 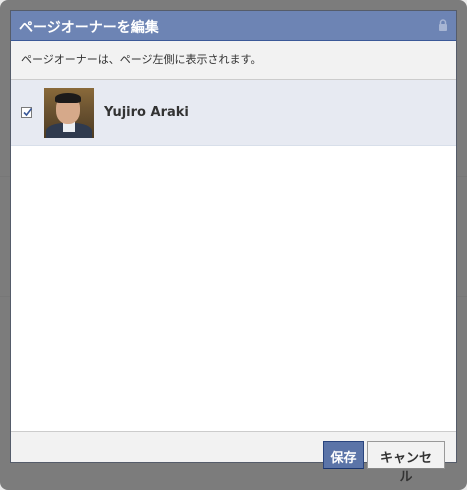 What do you see at coordinates (68, 98) in the screenshot?
I see `avatar-hair` at bounding box center [68, 98].